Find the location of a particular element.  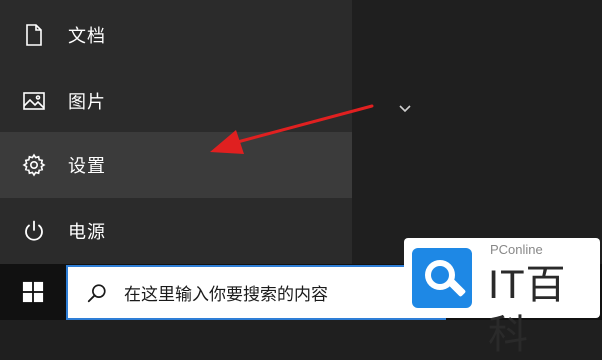

menu-item-label: 文档 is located at coordinates (87, 36).